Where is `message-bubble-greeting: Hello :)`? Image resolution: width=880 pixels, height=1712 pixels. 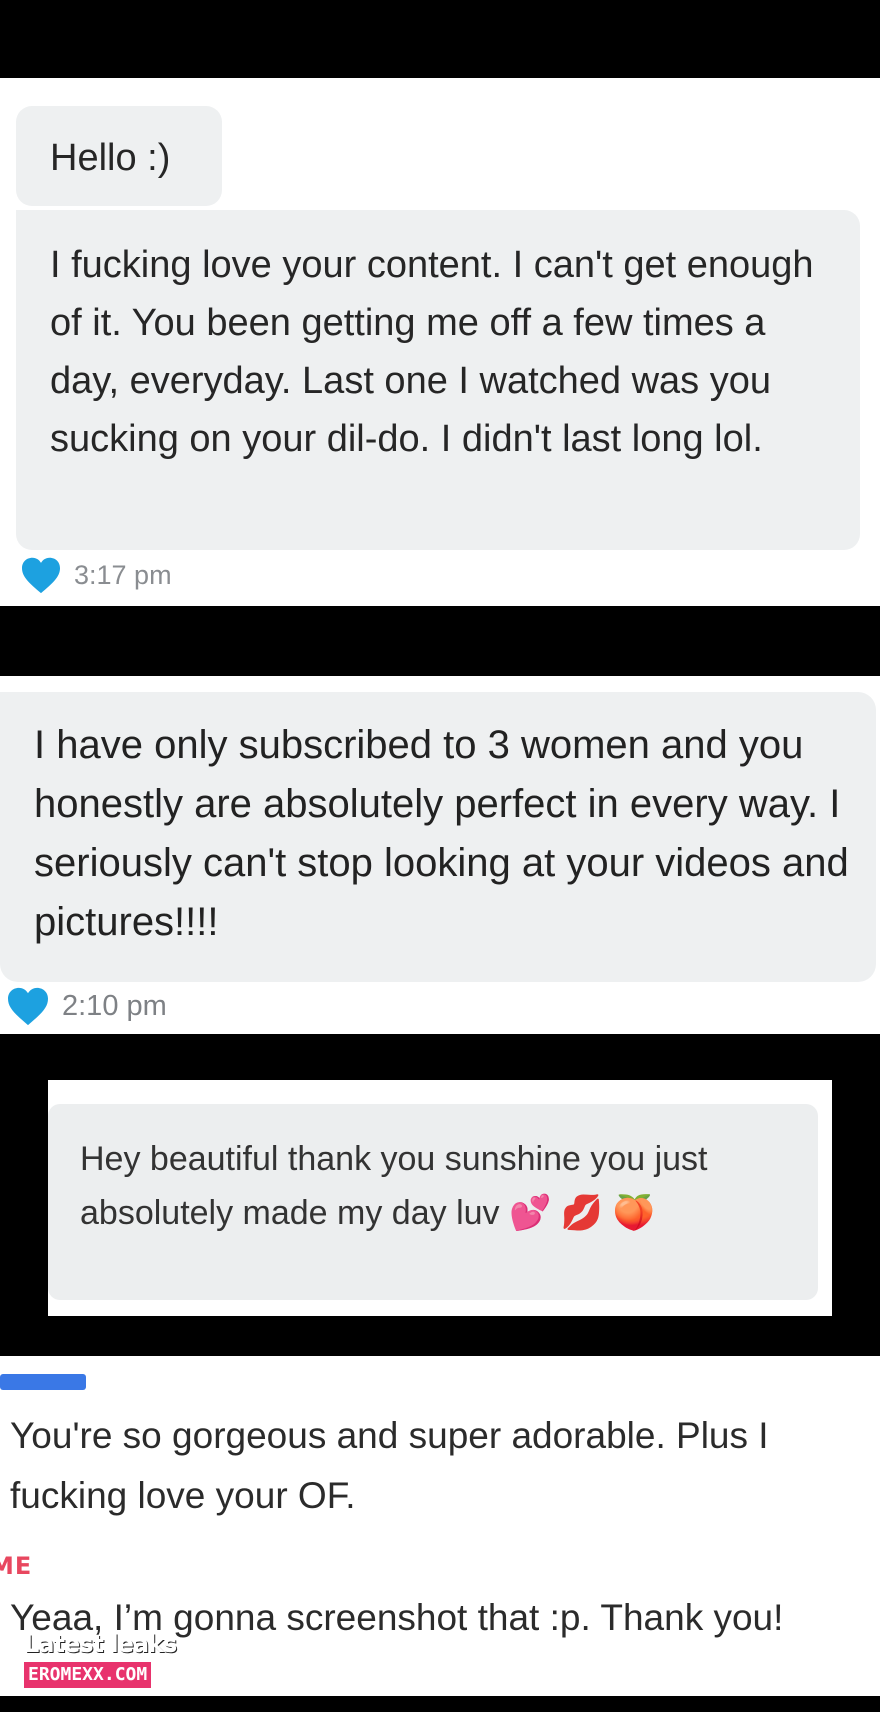
message-bubble-greeting: Hello :) is located at coordinates (119, 156).